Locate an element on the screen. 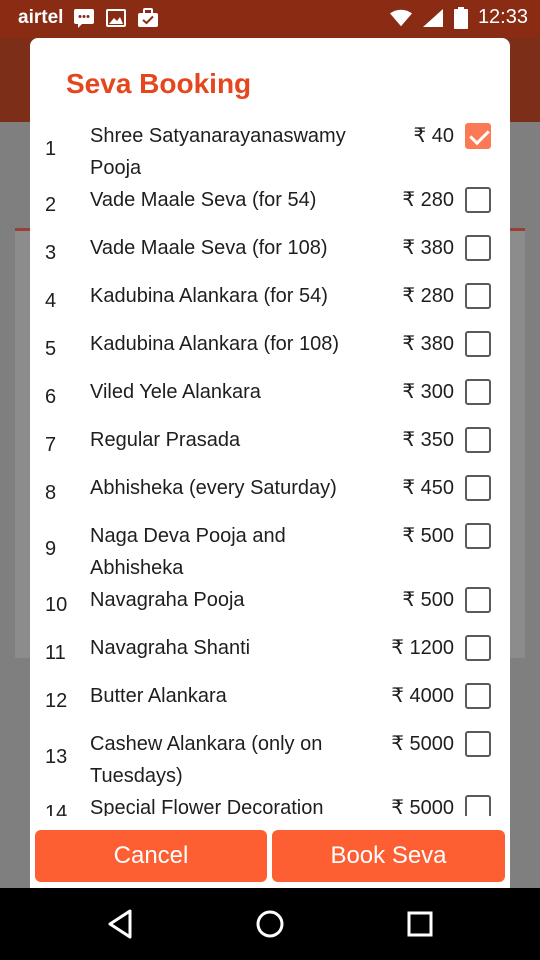  recents-icon is located at coordinates (420, 924).